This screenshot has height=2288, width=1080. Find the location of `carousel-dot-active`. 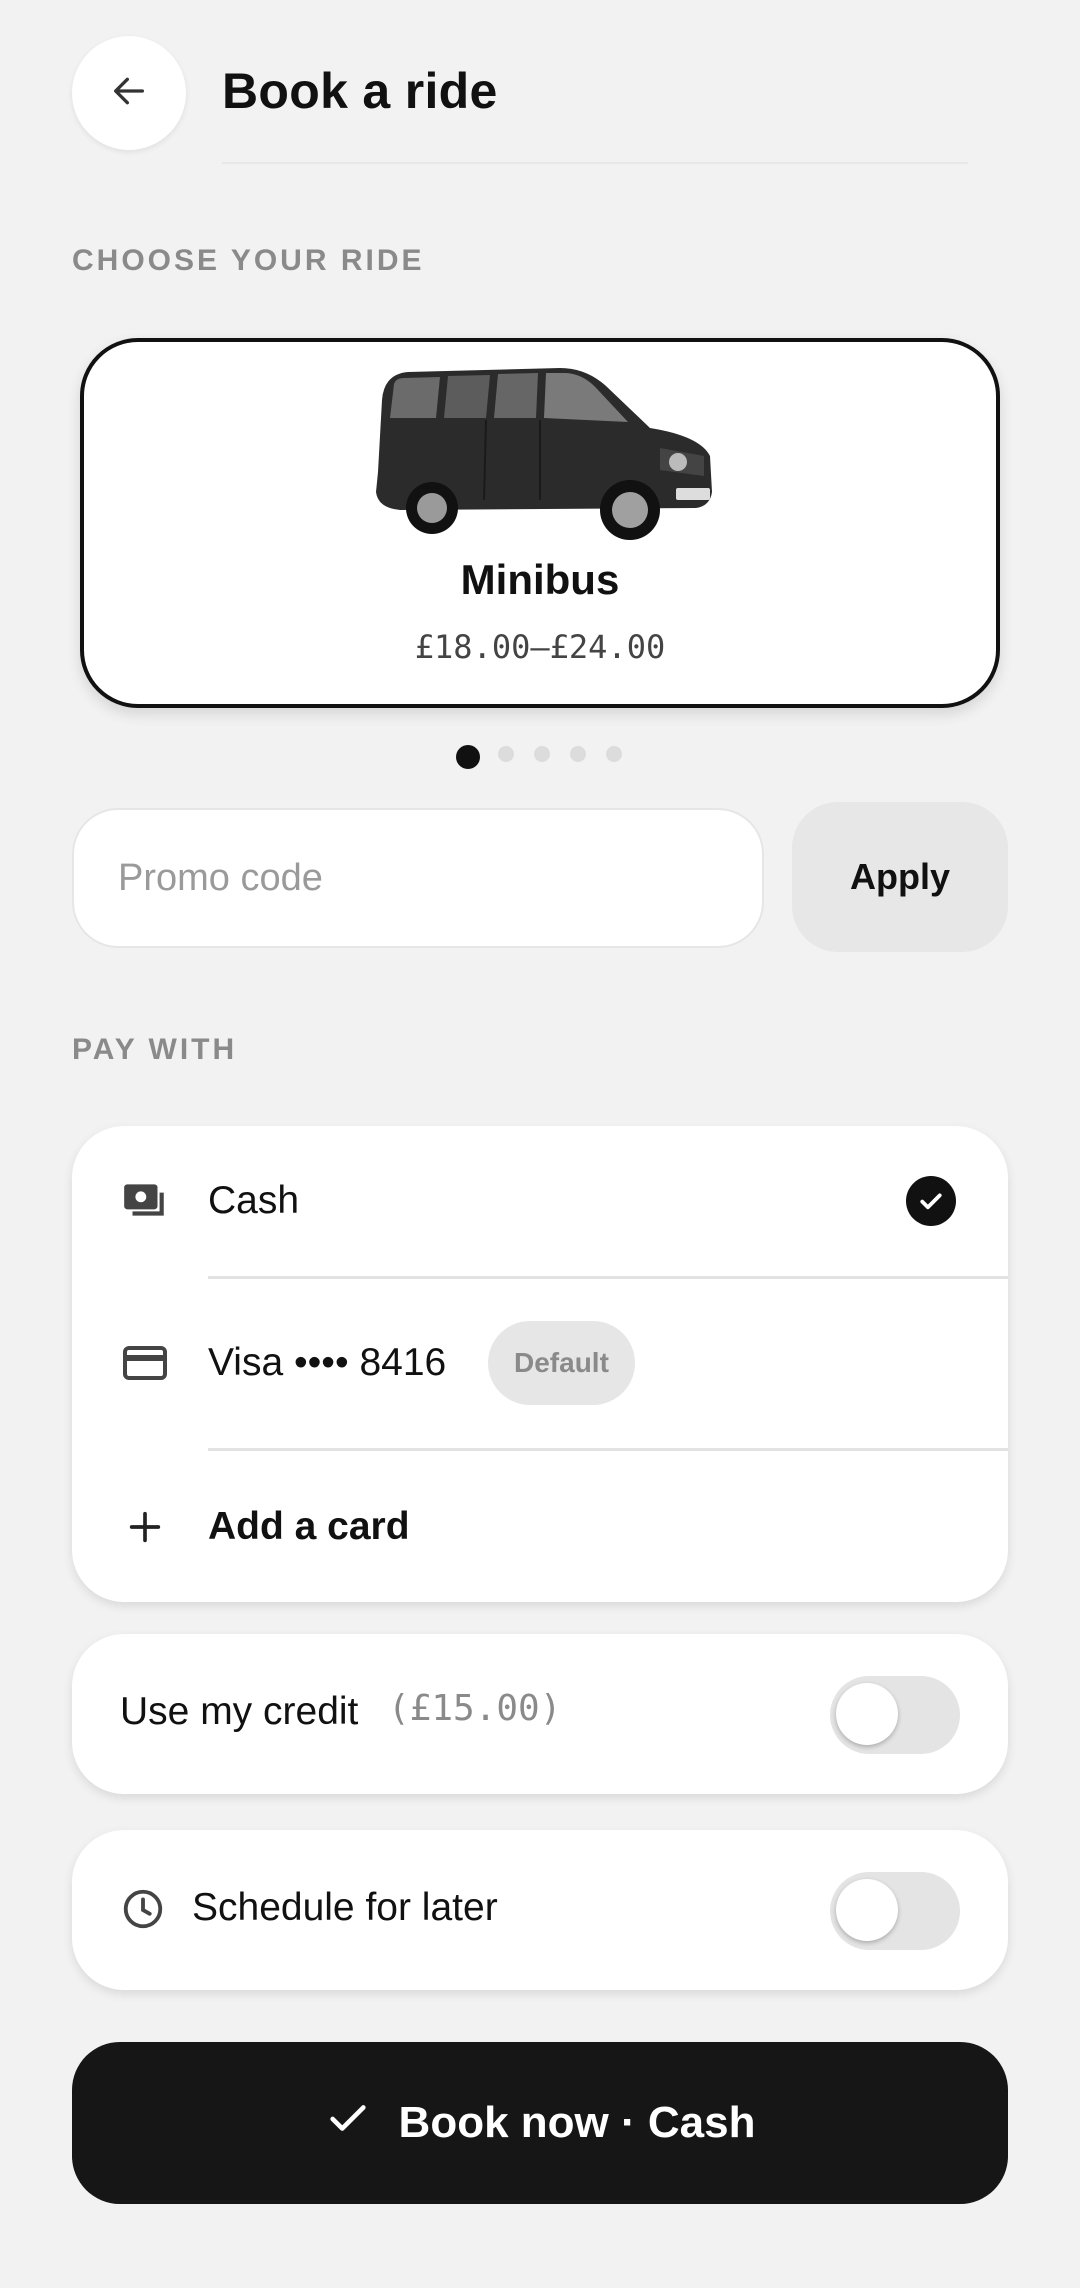

carousel-dot-active is located at coordinates (468, 757).